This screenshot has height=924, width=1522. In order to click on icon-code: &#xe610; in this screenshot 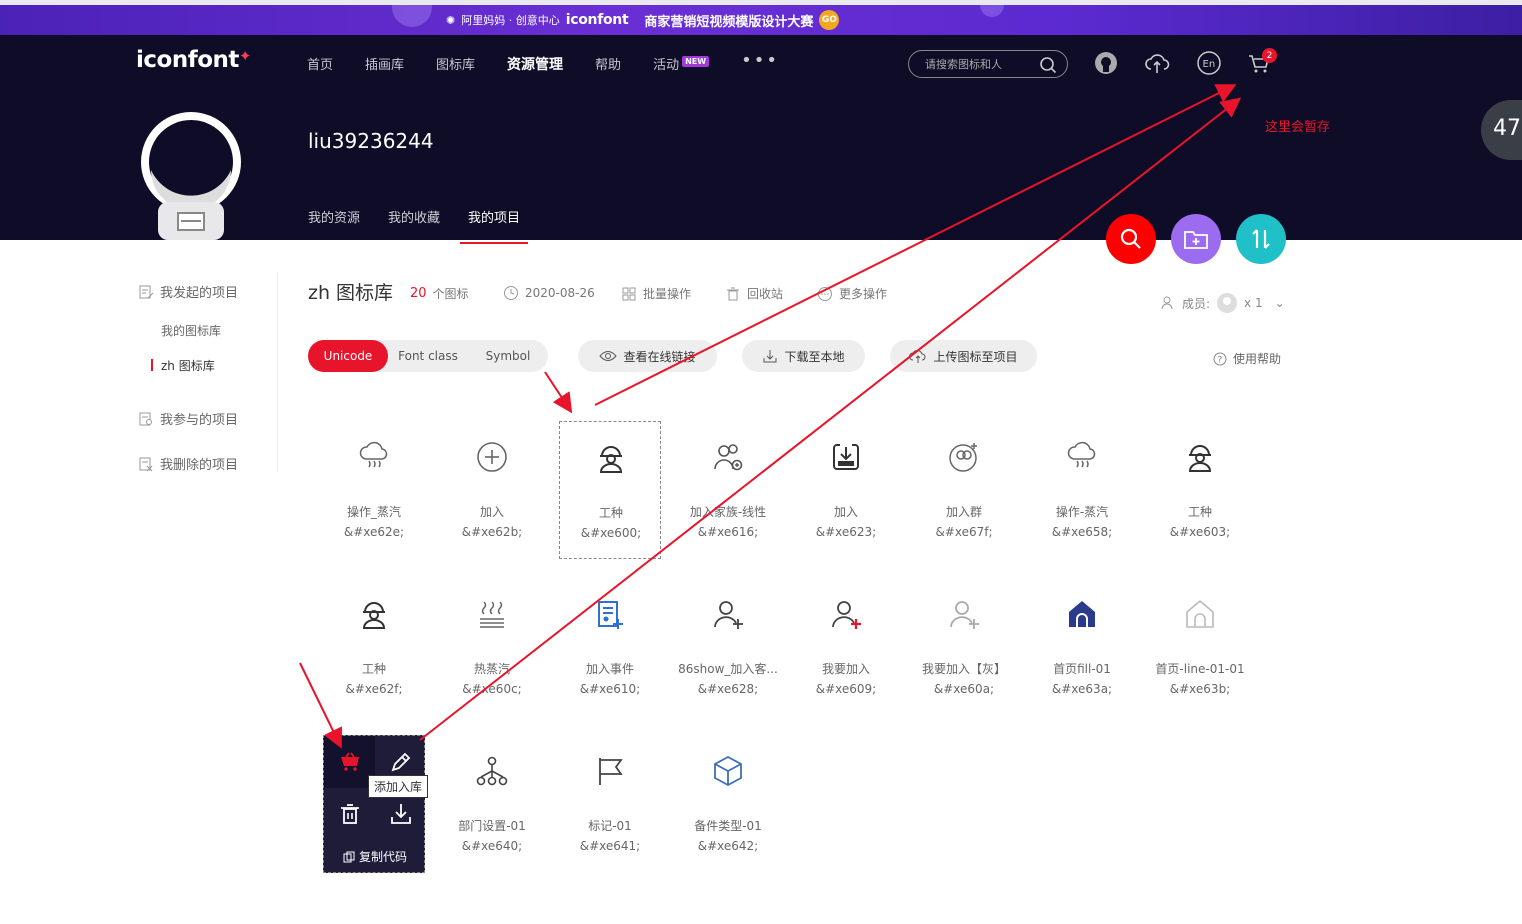, I will do `click(610, 689)`.